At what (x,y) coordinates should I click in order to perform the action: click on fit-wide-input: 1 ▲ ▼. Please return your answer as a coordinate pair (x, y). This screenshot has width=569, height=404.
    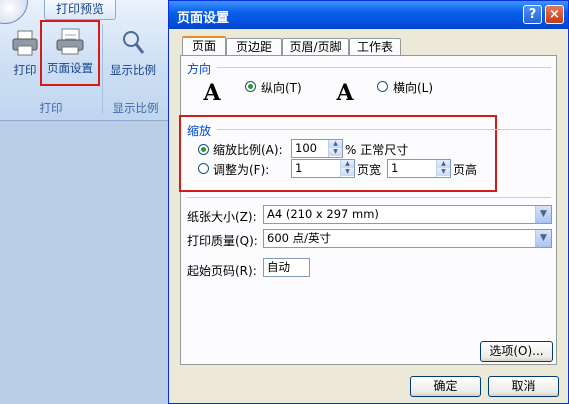
    Looking at the image, I should click on (323, 168).